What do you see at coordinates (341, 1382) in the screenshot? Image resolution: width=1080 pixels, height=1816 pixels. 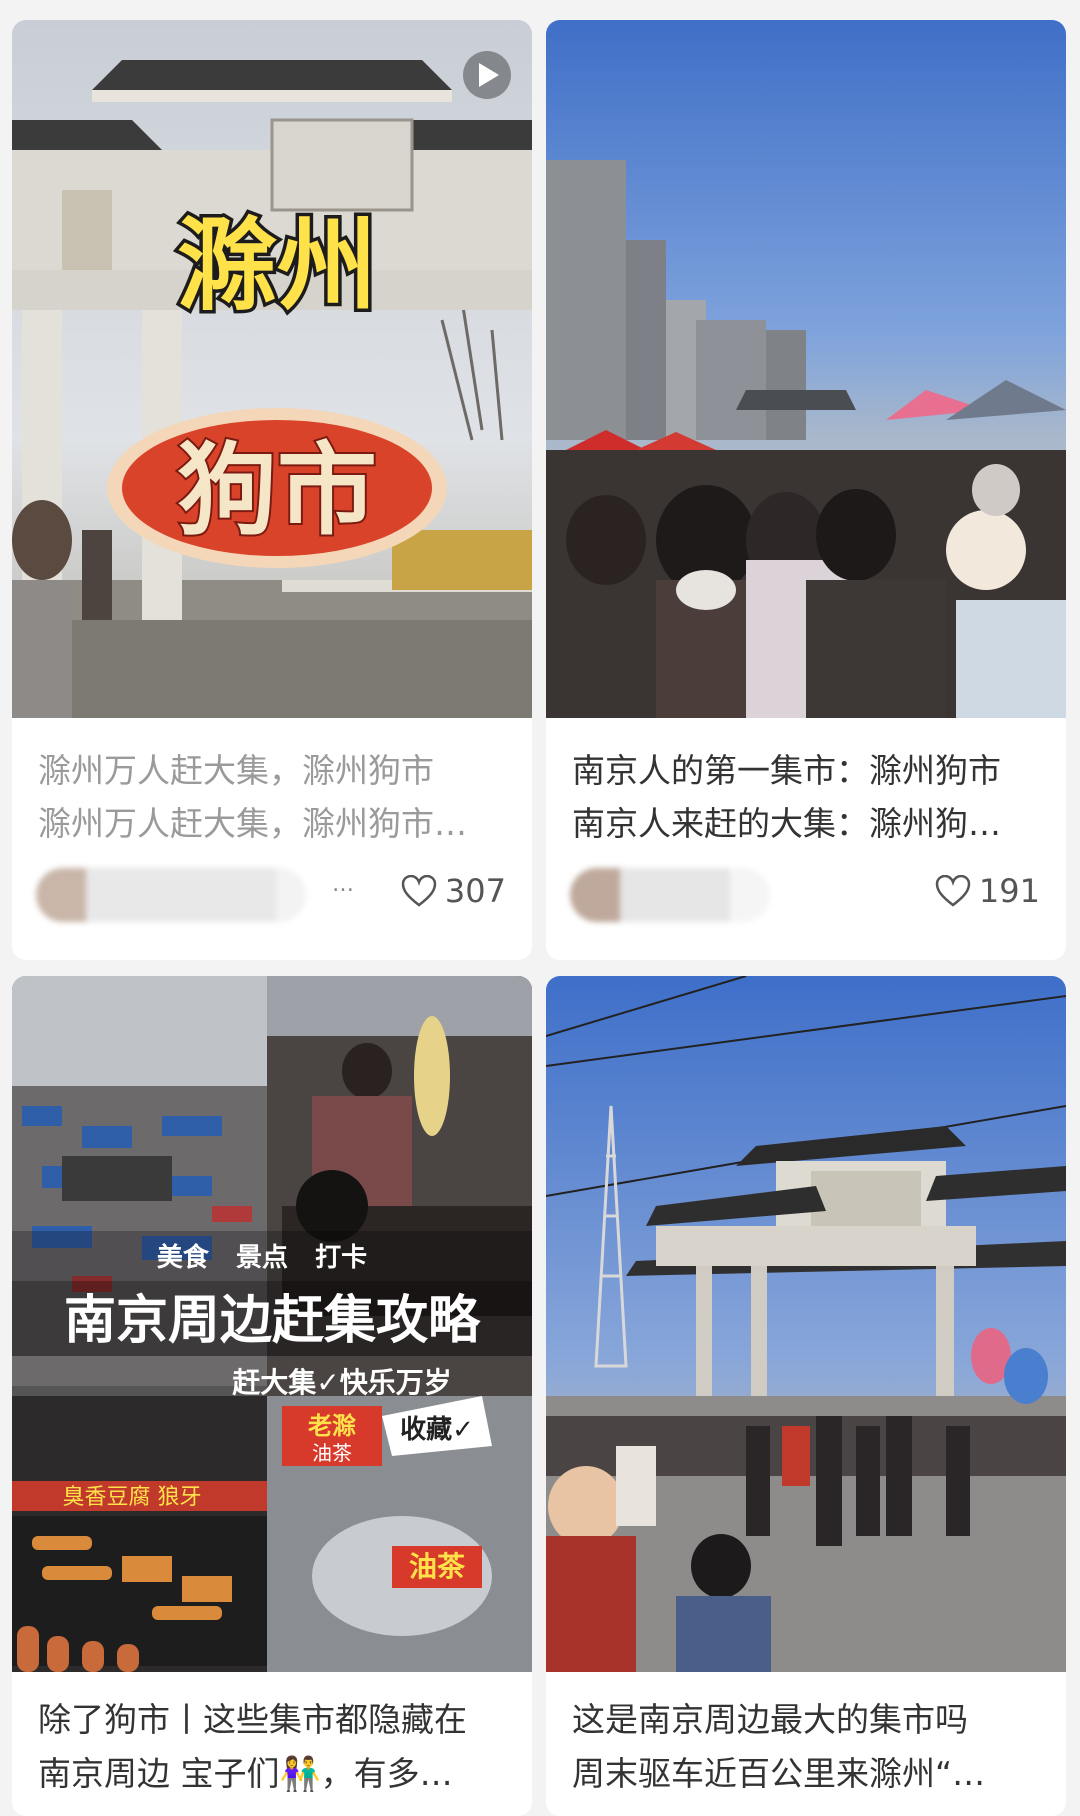 I see `overlay-subtitle: 赶大集✓快乐万岁` at bounding box center [341, 1382].